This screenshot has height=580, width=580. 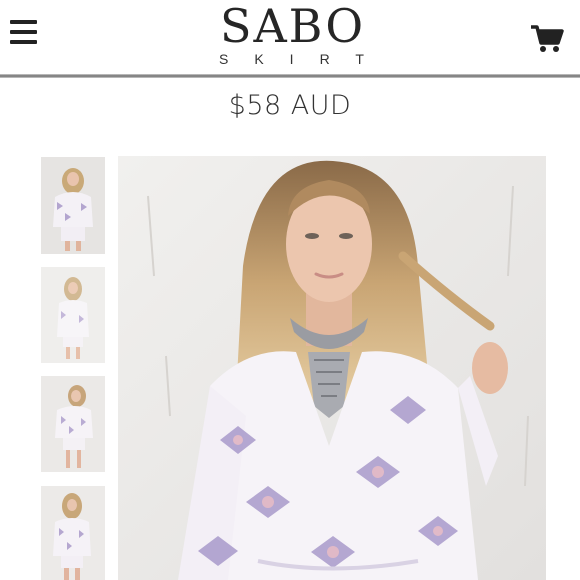 What do you see at coordinates (290, 105) in the screenshot?
I see `product-price: $58 AUD` at bounding box center [290, 105].